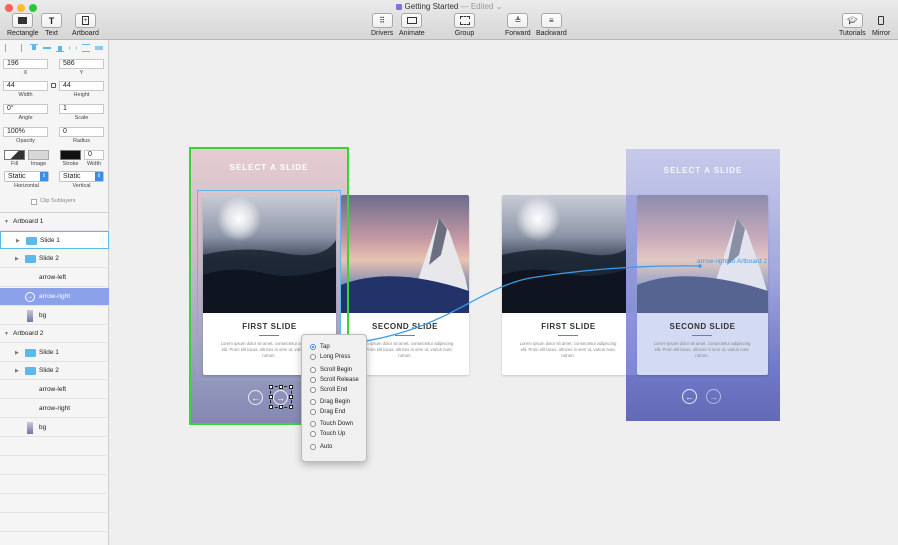 The width and height of the screenshot is (898, 545). What do you see at coordinates (58, 201) in the screenshot?
I see `clip-sublayers-label: Clip Sublayers` at bounding box center [58, 201].